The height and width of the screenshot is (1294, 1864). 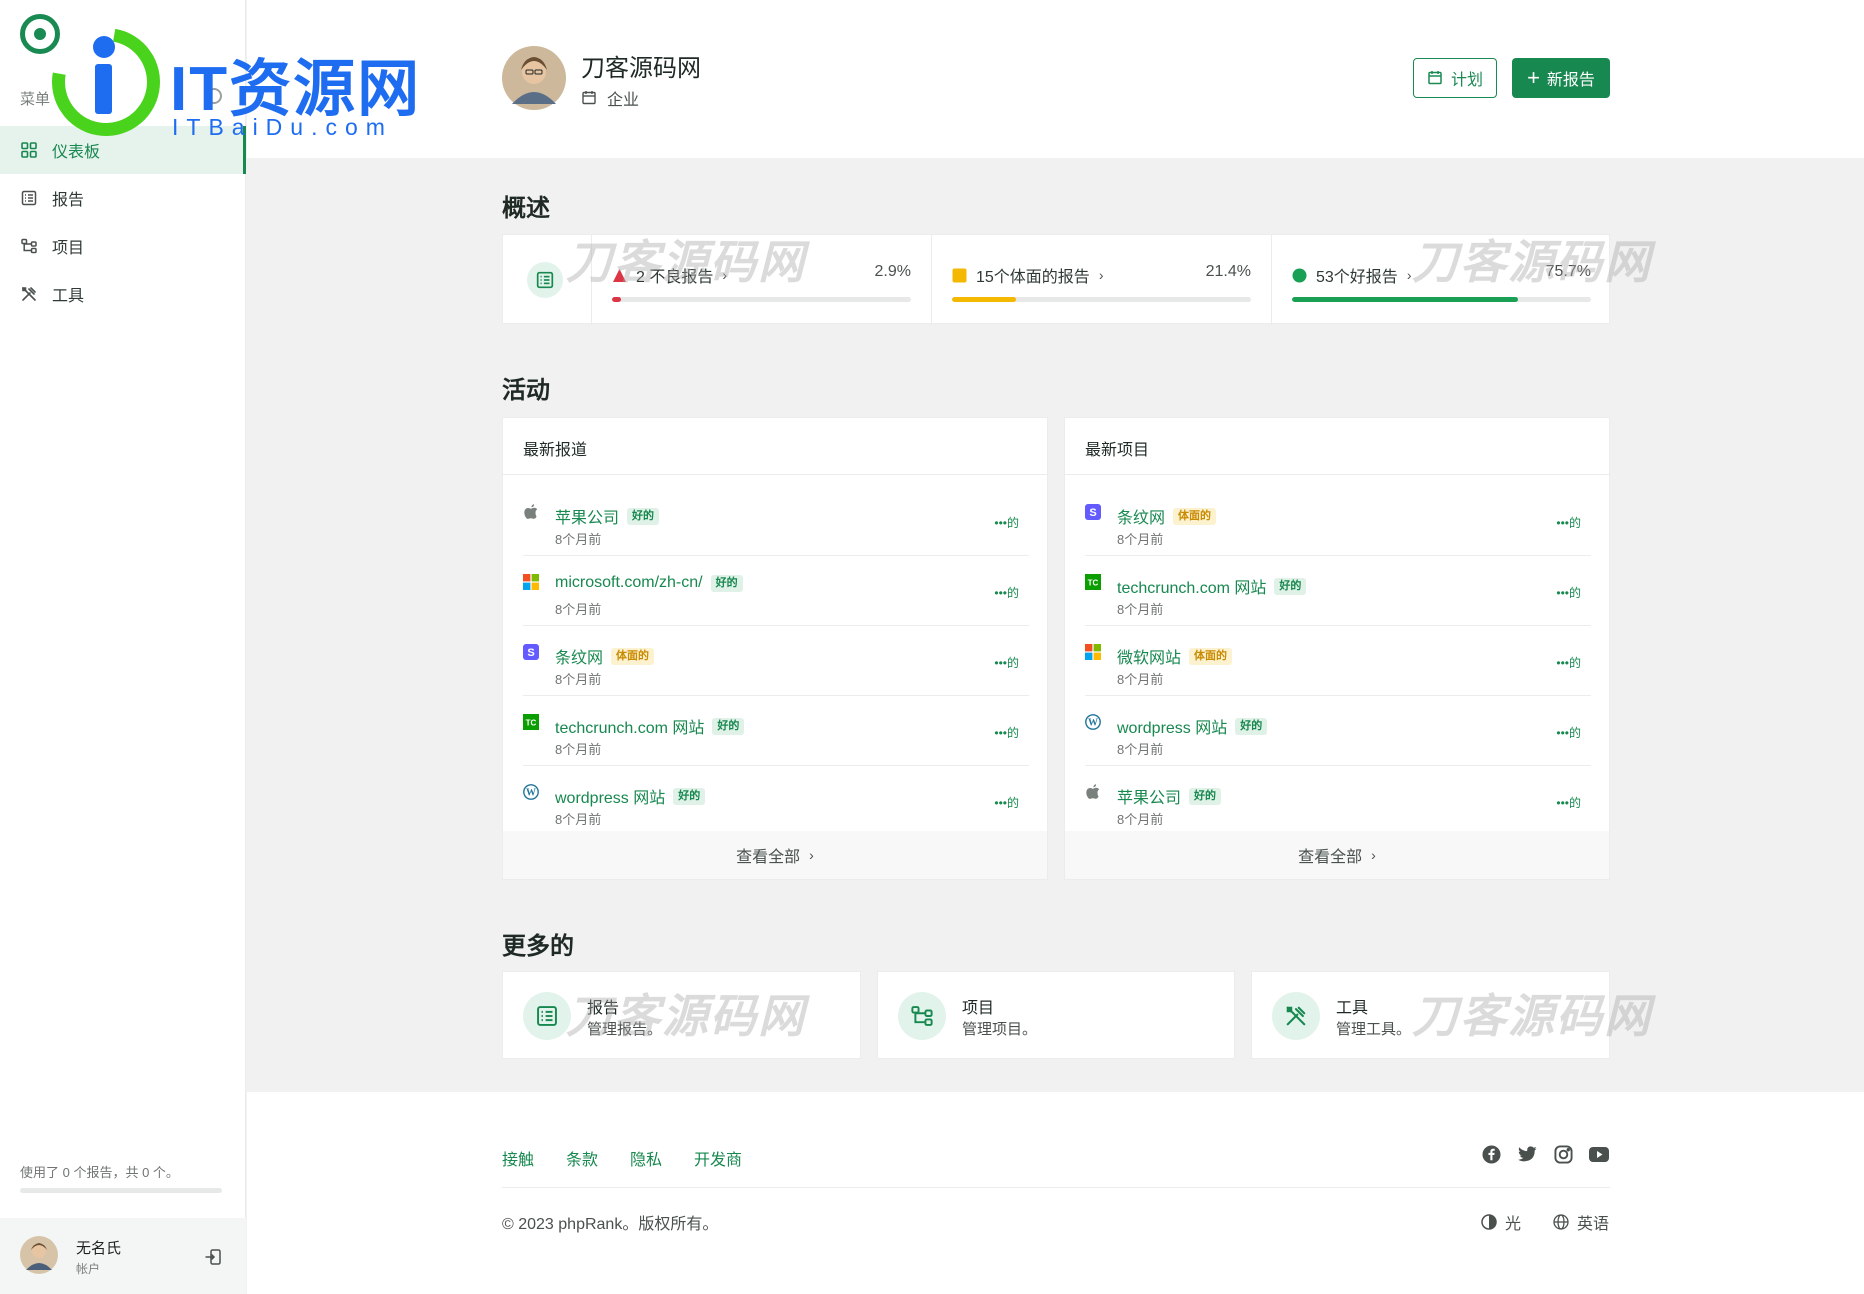 I want to click on stat-decent-reports: 15个体面的报告 › 21.4%, so click(x=1101, y=280).